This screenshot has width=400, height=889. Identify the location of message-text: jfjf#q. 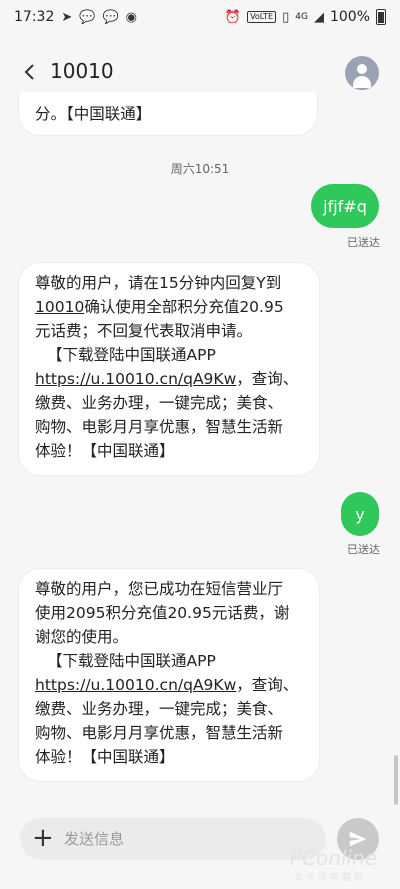
(345, 206).